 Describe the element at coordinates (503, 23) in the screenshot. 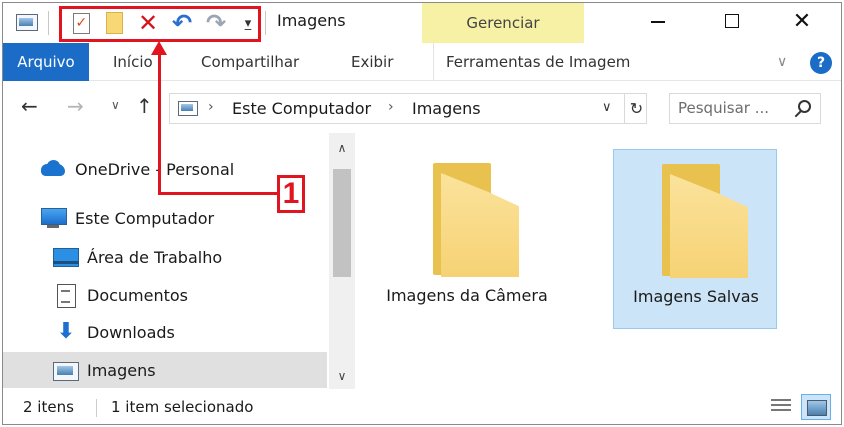

I see `manage-context-tab: Gerenciar` at that location.